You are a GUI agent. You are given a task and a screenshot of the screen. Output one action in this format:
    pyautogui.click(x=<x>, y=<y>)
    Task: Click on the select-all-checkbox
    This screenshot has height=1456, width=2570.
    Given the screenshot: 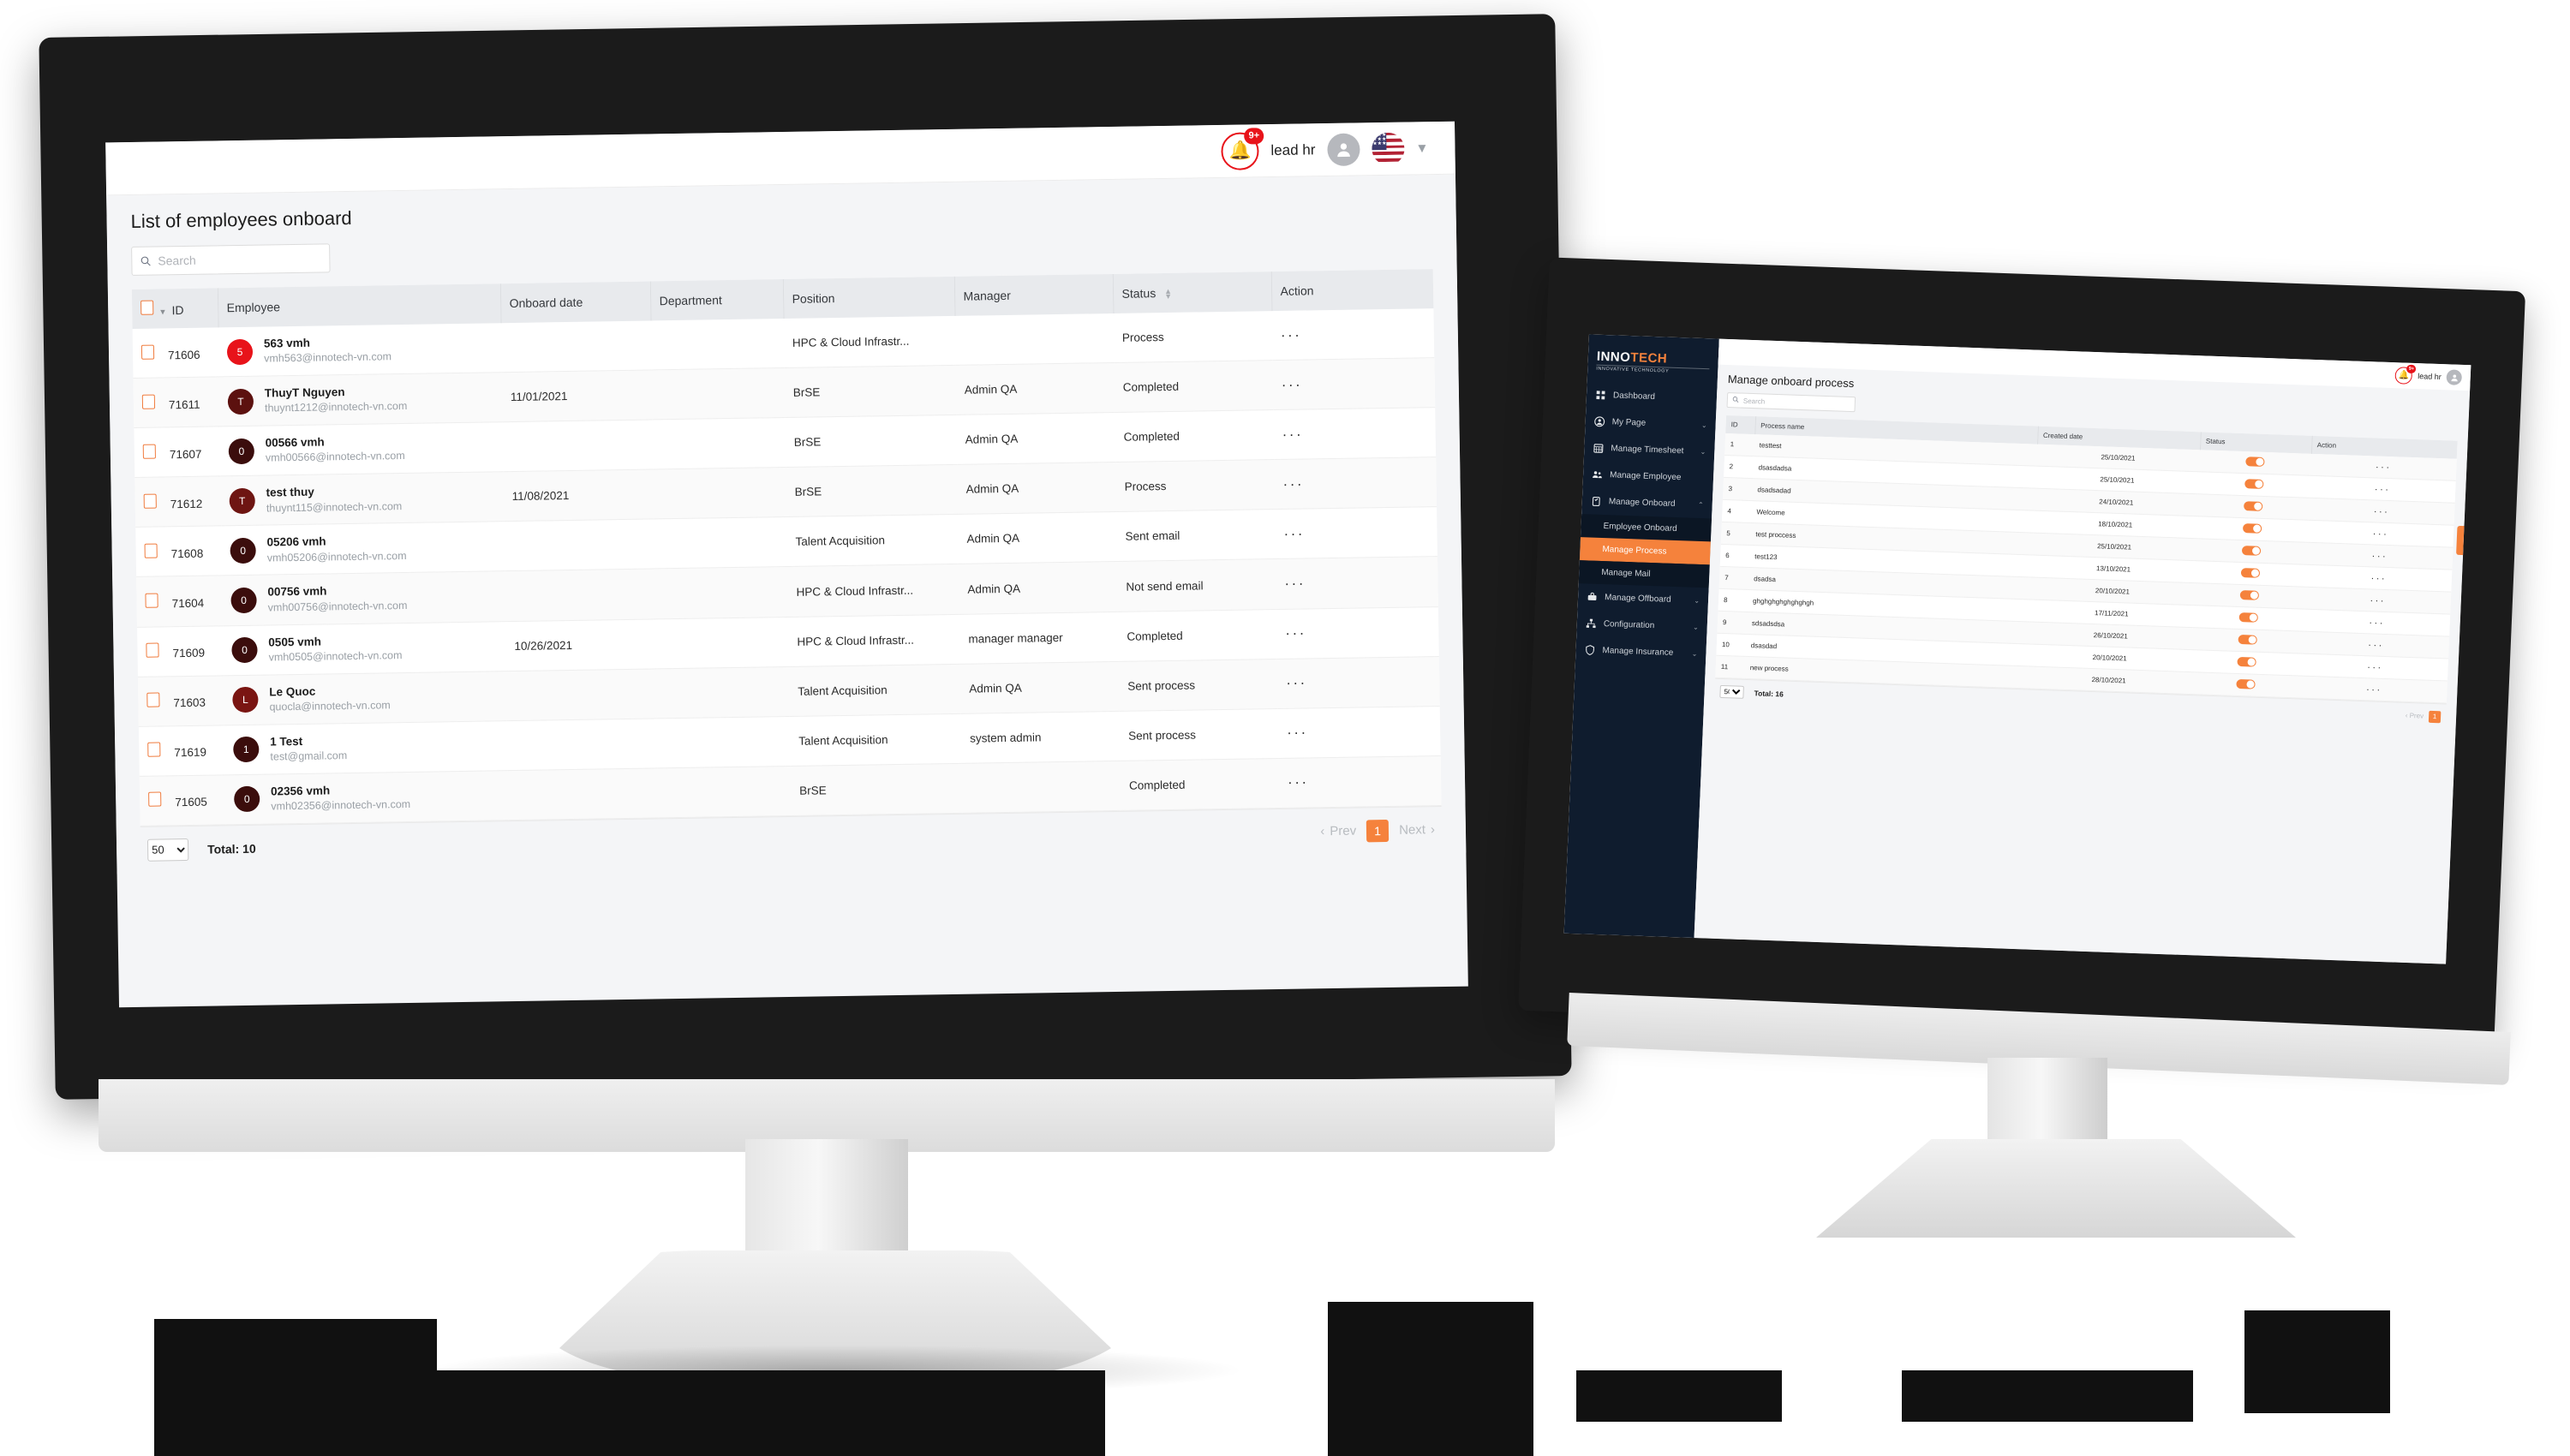 What is the action you would take?
    pyautogui.click(x=147, y=307)
    